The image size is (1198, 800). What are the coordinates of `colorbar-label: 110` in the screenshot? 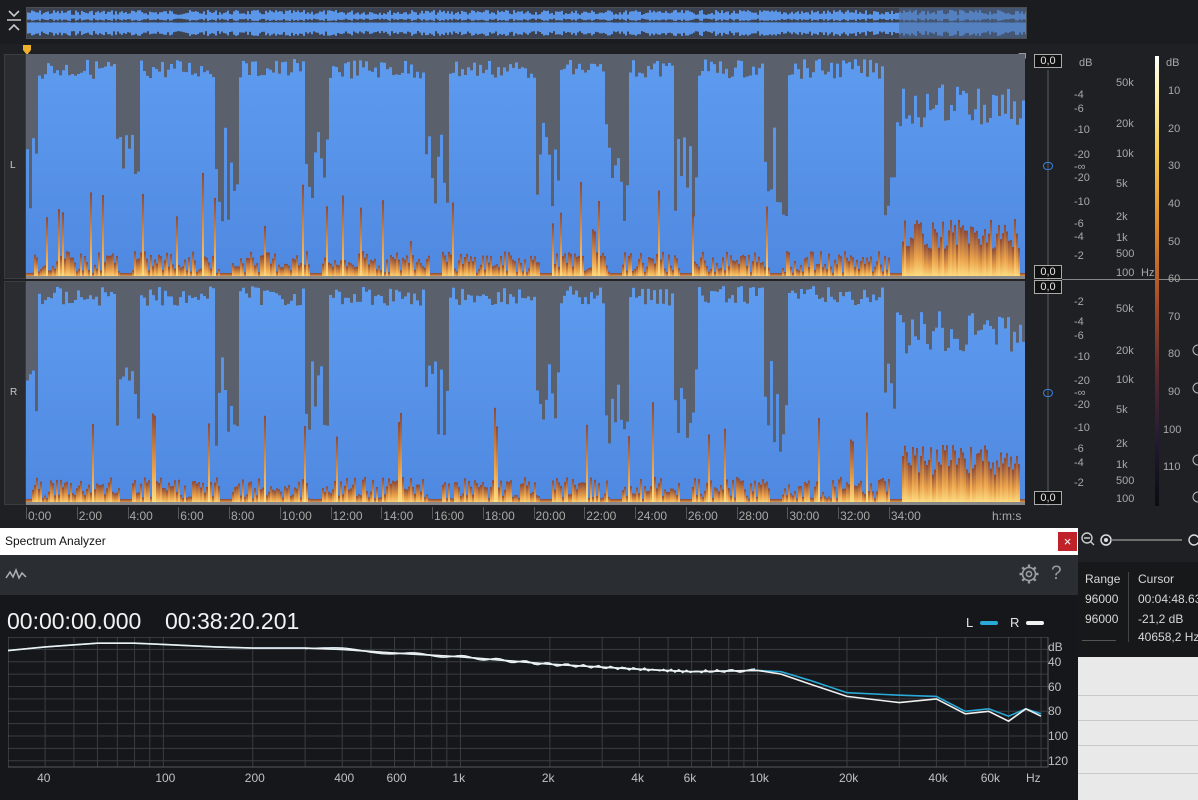 It's located at (1172, 467).